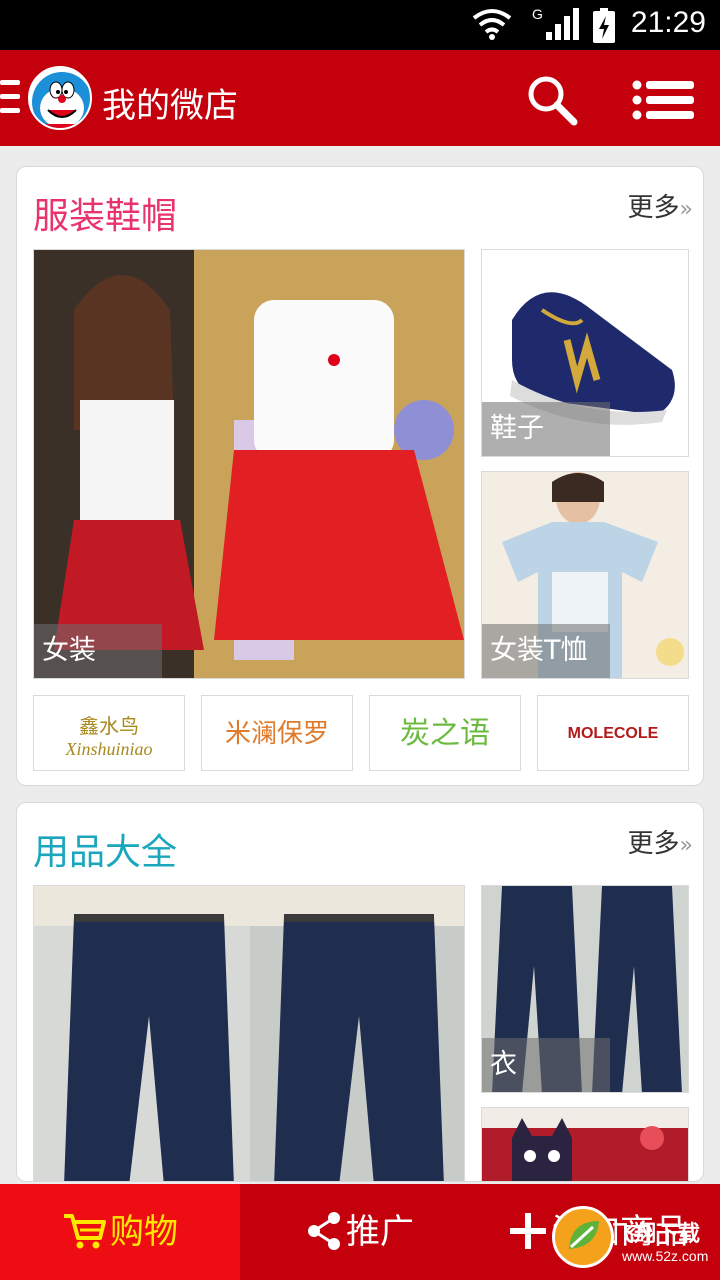  What do you see at coordinates (105, 216) in the screenshot?
I see `section-title: 服装鞋帽` at bounding box center [105, 216].